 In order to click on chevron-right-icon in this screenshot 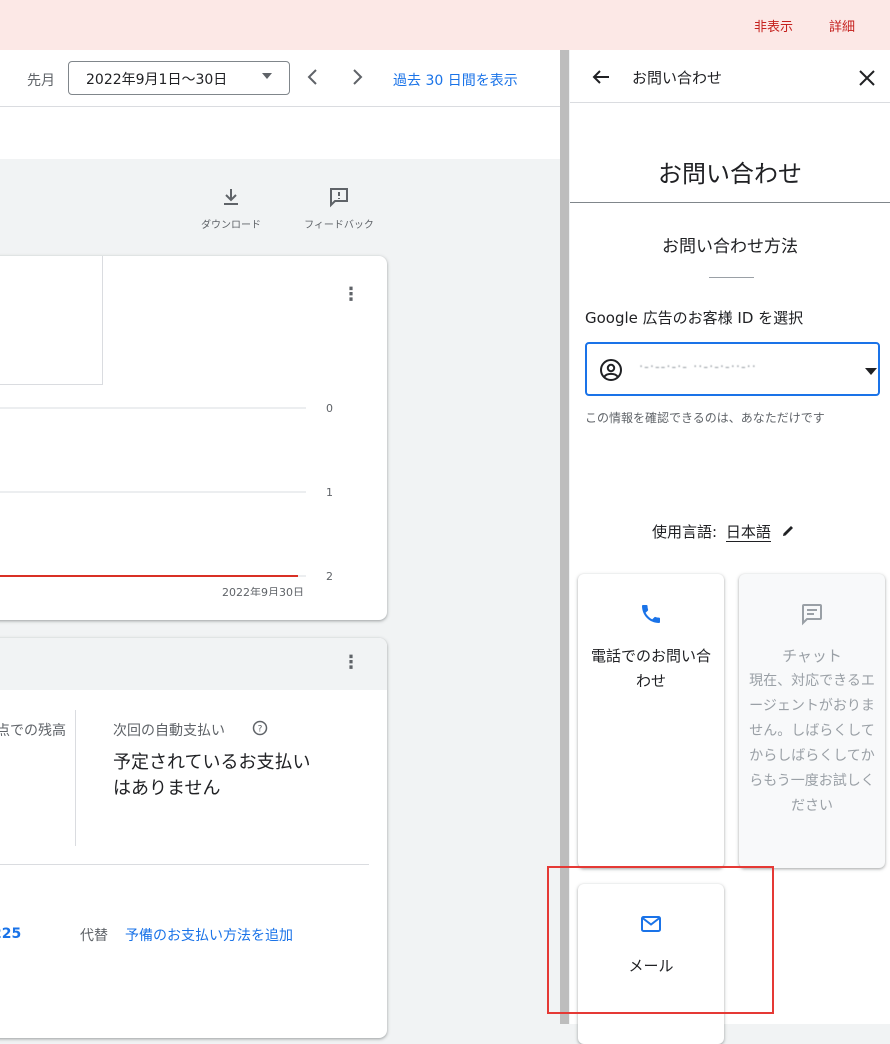, I will do `click(357, 77)`.